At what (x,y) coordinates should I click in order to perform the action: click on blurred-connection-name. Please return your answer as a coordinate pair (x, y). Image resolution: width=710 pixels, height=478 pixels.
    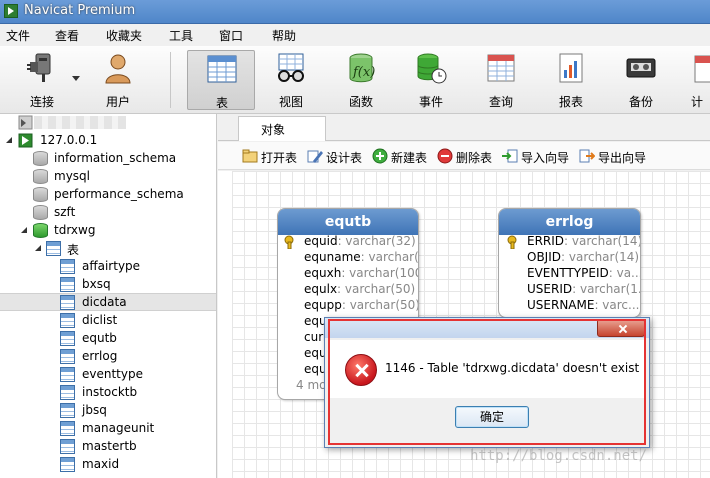
    Looking at the image, I should click on (80, 122).